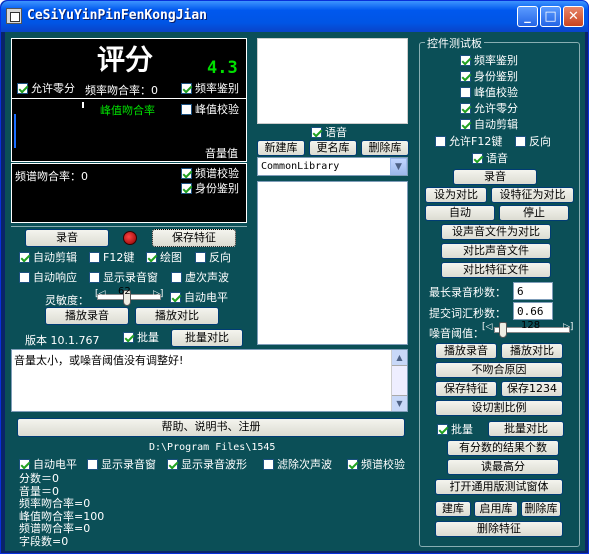 The height and width of the screenshot is (554, 589). What do you see at coordinates (67, 238) in the screenshot?
I see `record-button: 录音` at bounding box center [67, 238].